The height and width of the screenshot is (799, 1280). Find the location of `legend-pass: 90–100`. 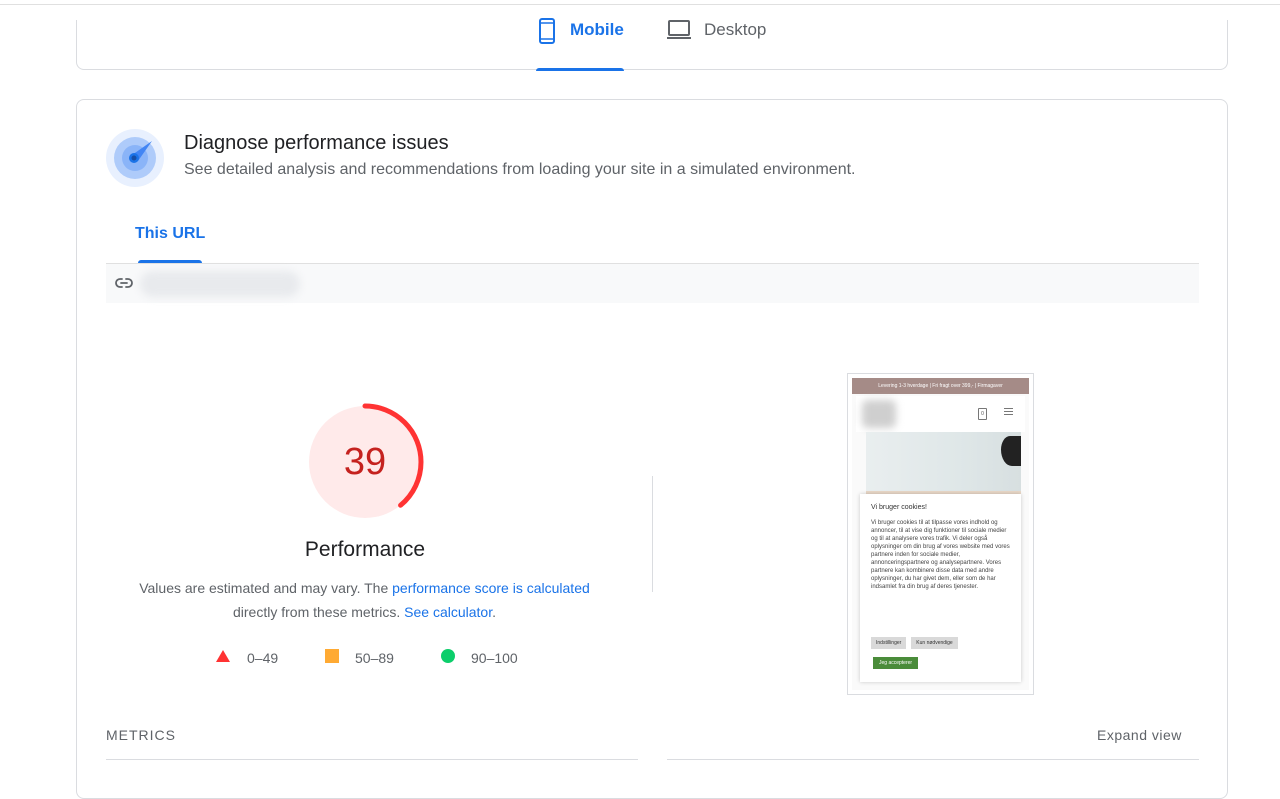

legend-pass: 90–100 is located at coordinates (479, 657).